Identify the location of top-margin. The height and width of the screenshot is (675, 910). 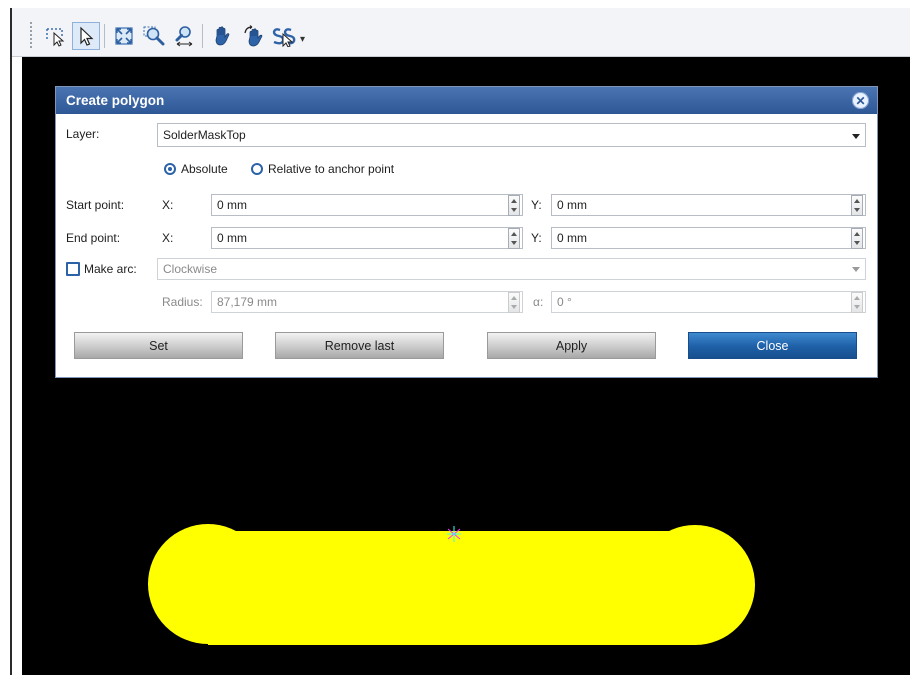
(460, 4).